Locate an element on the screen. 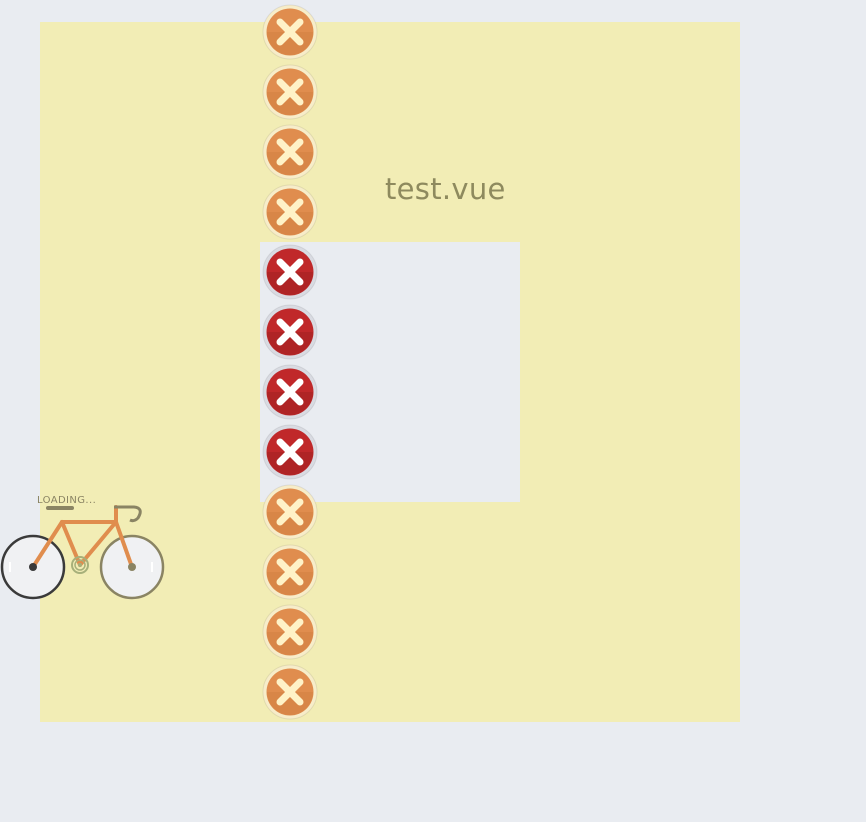  page-title: test.vue is located at coordinates (445, 189).